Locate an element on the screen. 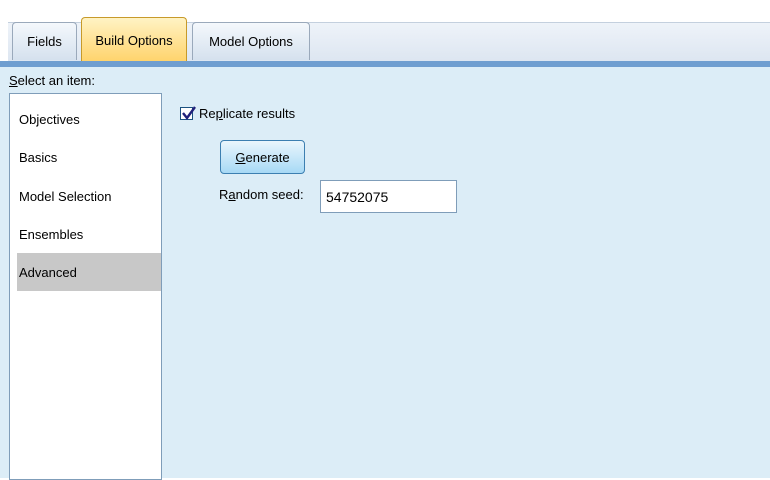 This screenshot has height=480, width=770. tab-model-options: Model Options is located at coordinates (251, 41).